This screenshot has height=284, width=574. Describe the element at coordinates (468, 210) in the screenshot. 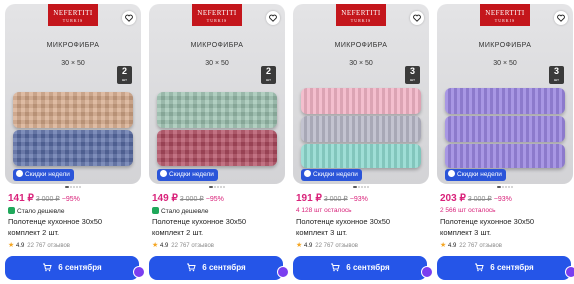

I see `stock-left-label: 2 566 шт осталось` at that location.